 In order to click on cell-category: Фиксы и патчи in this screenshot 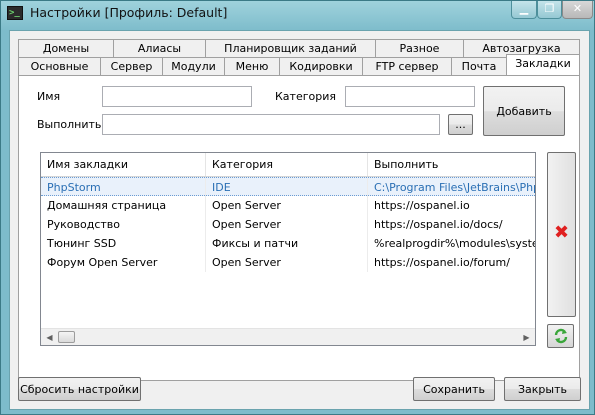, I will do `click(287, 243)`.